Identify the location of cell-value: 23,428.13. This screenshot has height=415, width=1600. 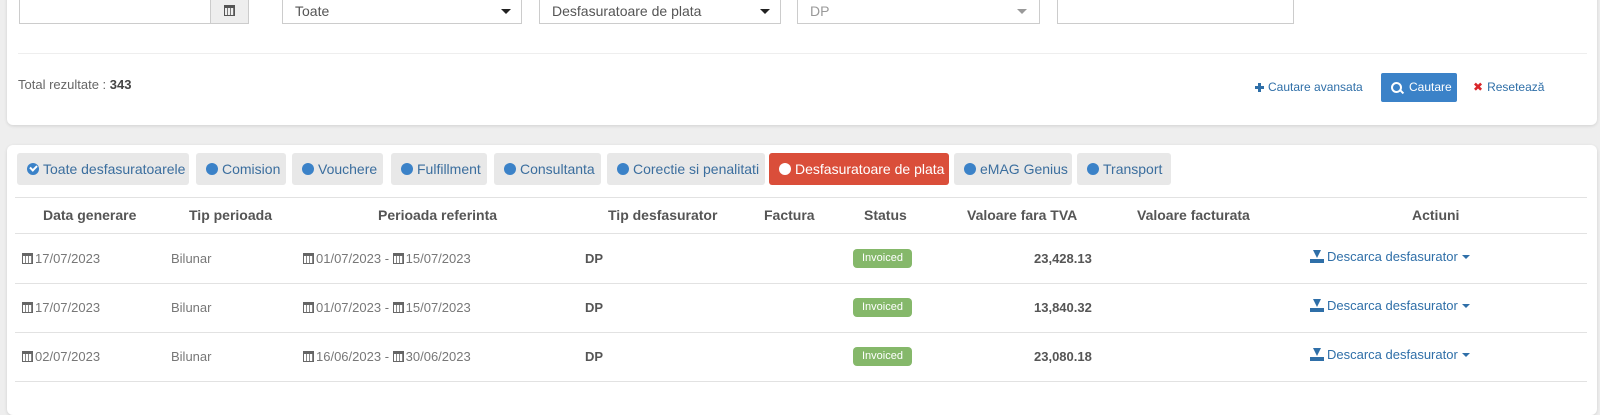
(1063, 258).